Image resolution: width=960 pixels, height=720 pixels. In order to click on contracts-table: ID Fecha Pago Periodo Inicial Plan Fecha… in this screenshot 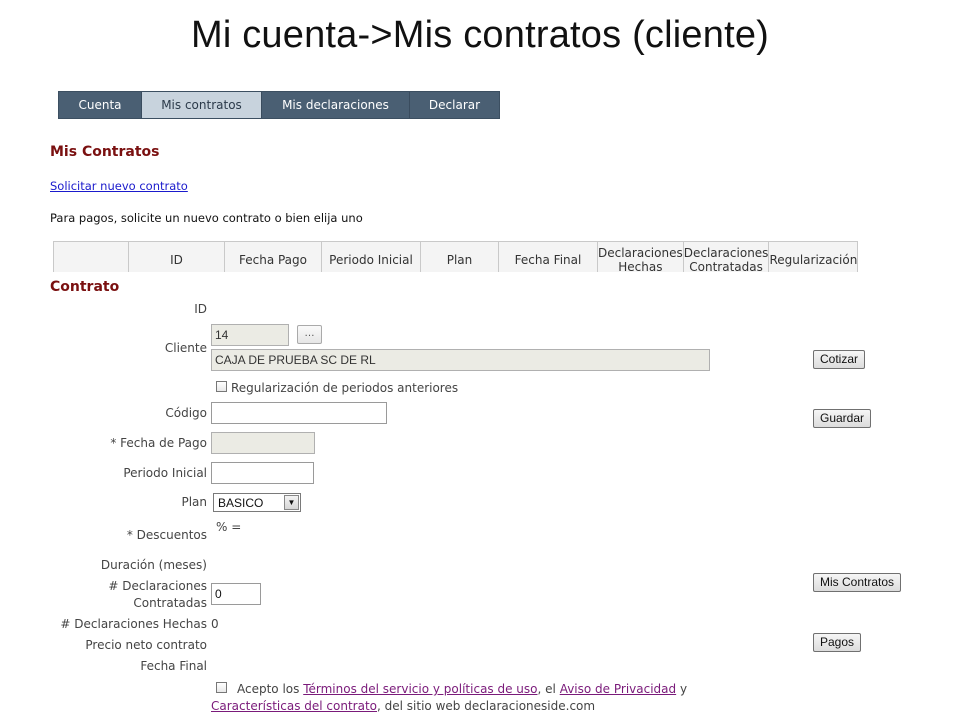, I will do `click(456, 256)`.